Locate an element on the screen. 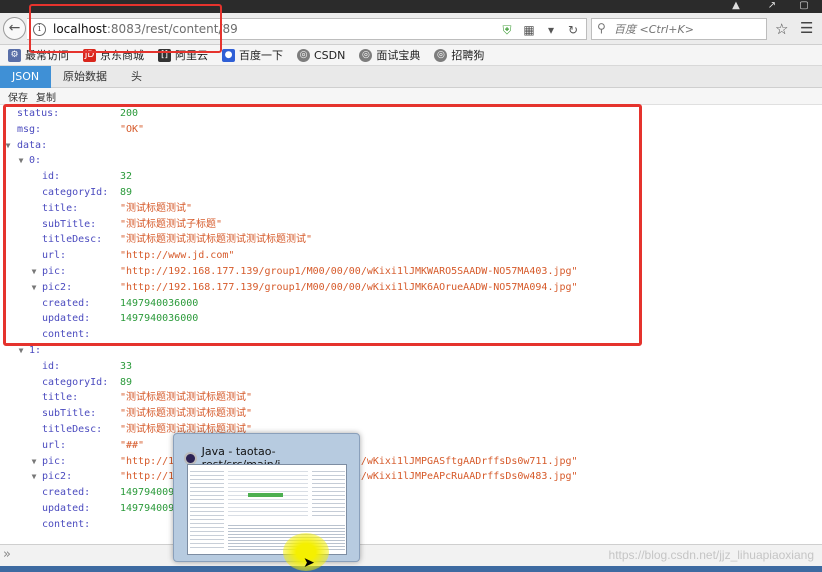  tab-headers: 头 is located at coordinates (136, 77).